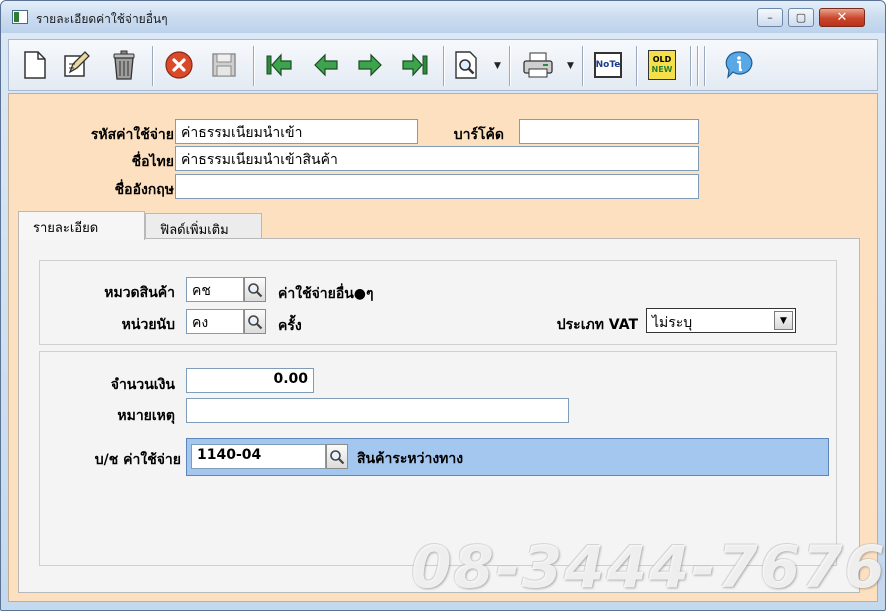 This screenshot has width=886, height=611. I want to click on tab-extra-fields: ฟิลด์เพิ่มเติม, so click(203, 226).